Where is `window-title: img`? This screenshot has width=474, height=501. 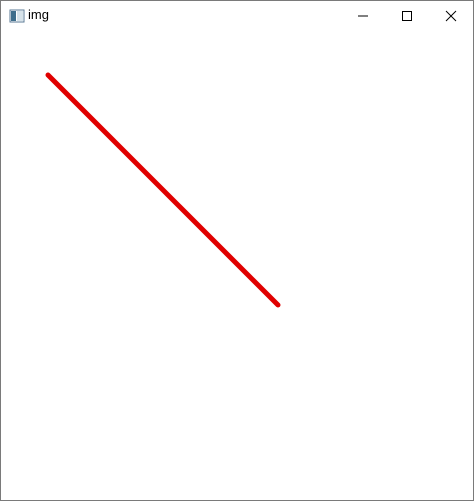 window-title: img is located at coordinates (38, 14).